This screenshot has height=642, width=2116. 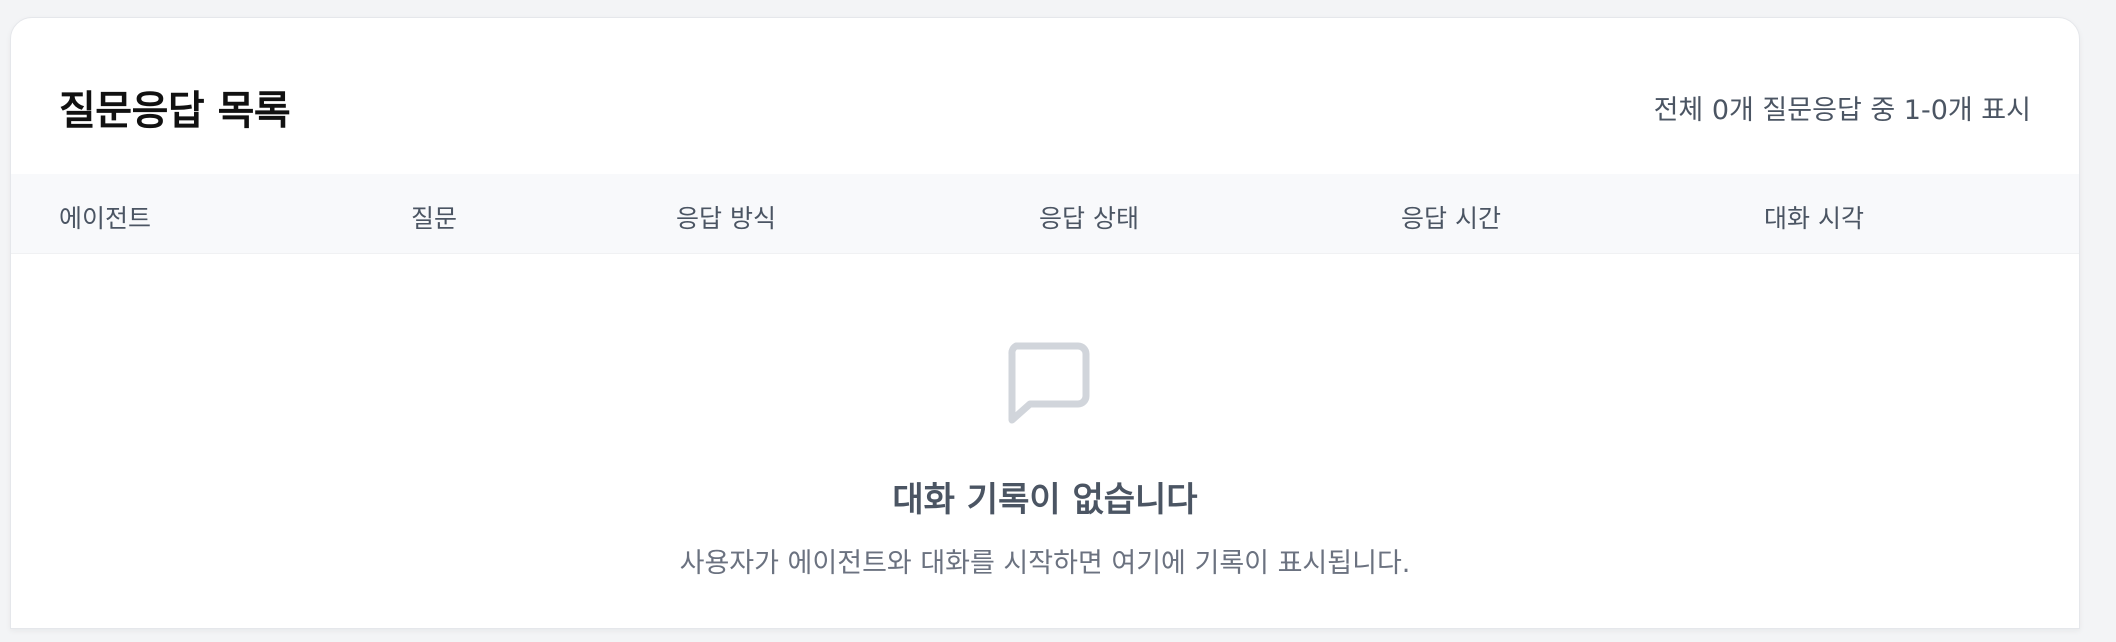 What do you see at coordinates (1451, 217) in the screenshot?
I see `column-header-response-time: 응답 시간` at bounding box center [1451, 217].